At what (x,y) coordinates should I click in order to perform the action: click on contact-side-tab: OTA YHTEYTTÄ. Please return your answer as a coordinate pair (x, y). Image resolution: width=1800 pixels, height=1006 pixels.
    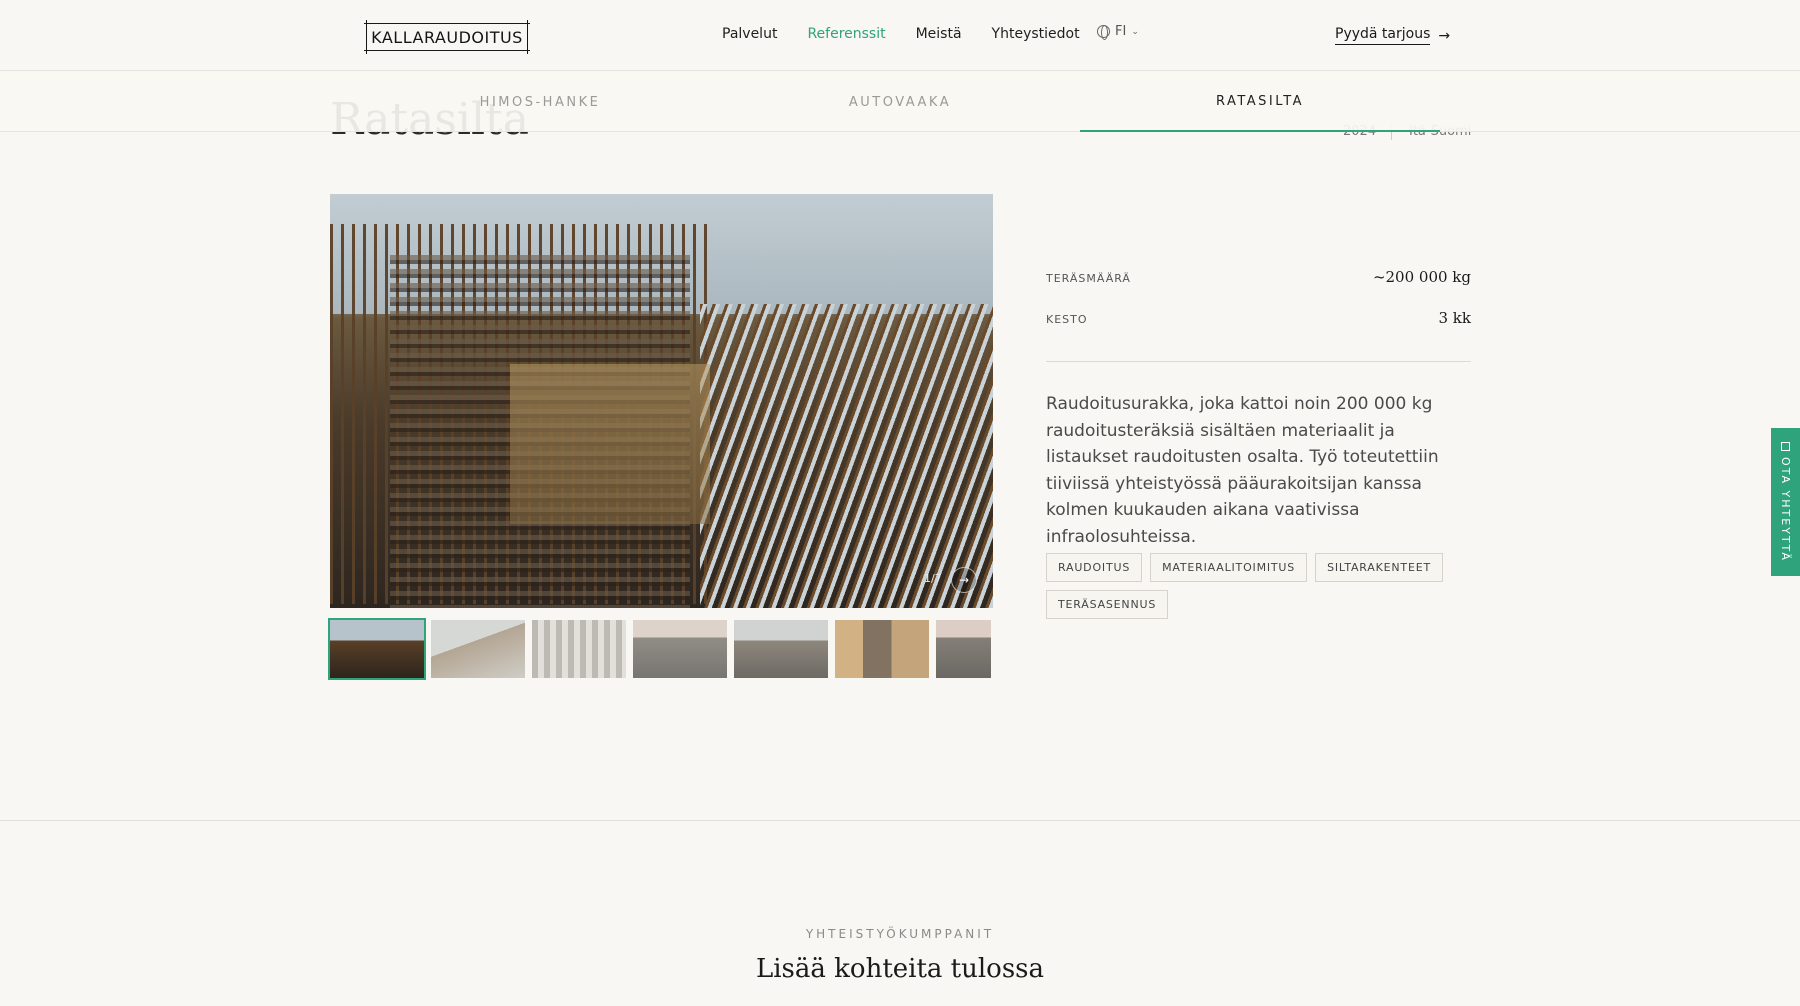
    Looking at the image, I should click on (1785, 502).